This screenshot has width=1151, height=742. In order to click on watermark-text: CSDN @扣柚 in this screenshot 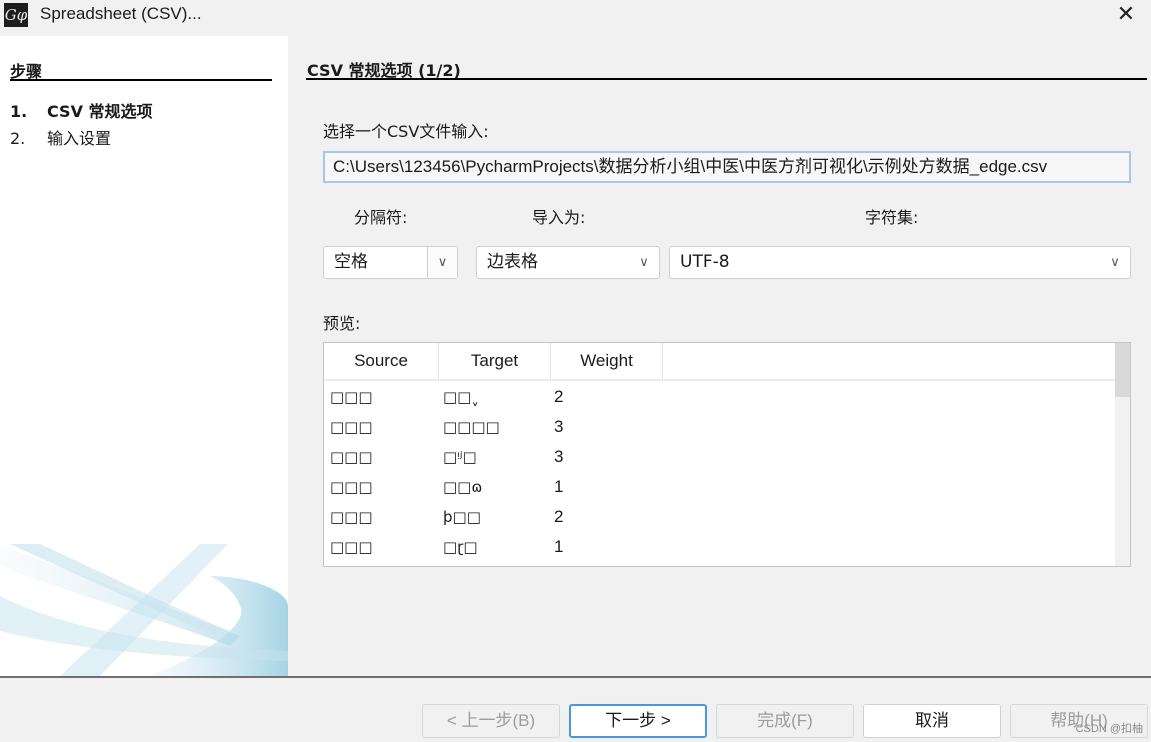, I will do `click(1109, 729)`.